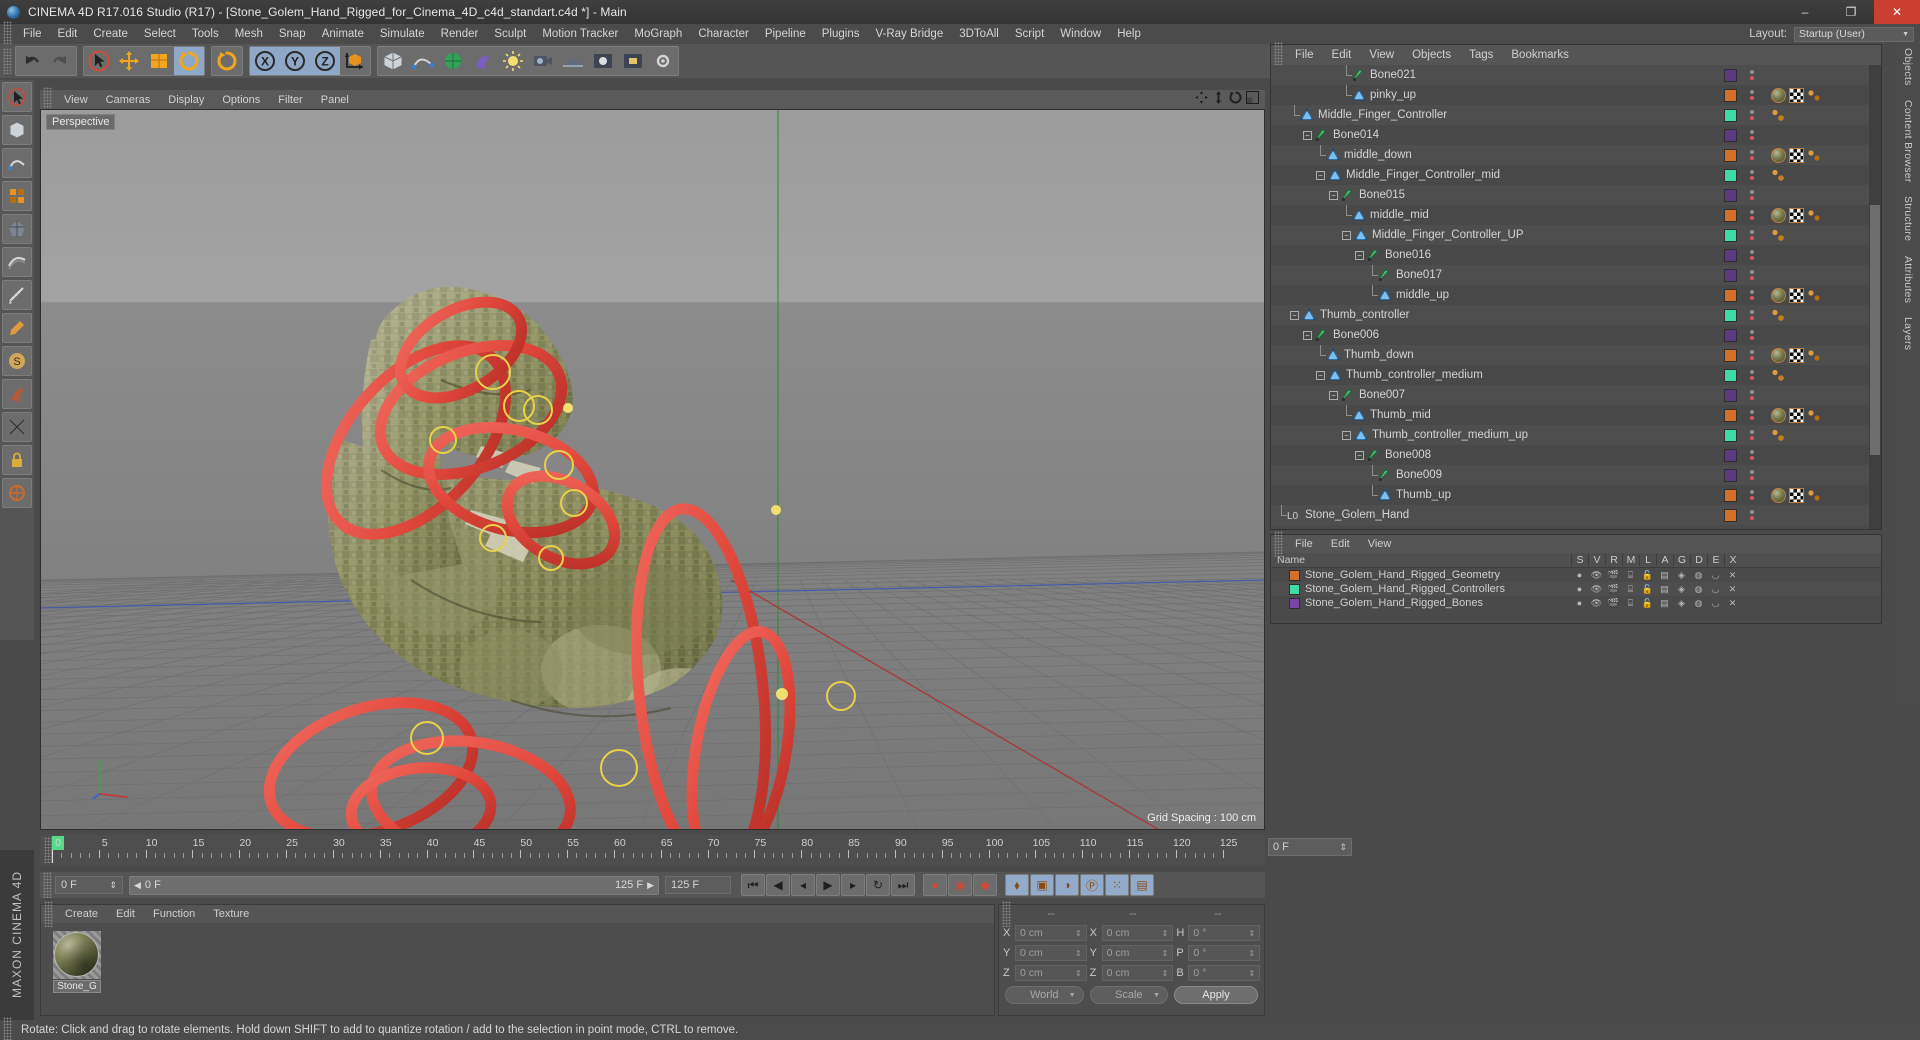  What do you see at coordinates (1570, 235) in the screenshot?
I see `object-row: − Middle_Finger_Controller_UP` at bounding box center [1570, 235].